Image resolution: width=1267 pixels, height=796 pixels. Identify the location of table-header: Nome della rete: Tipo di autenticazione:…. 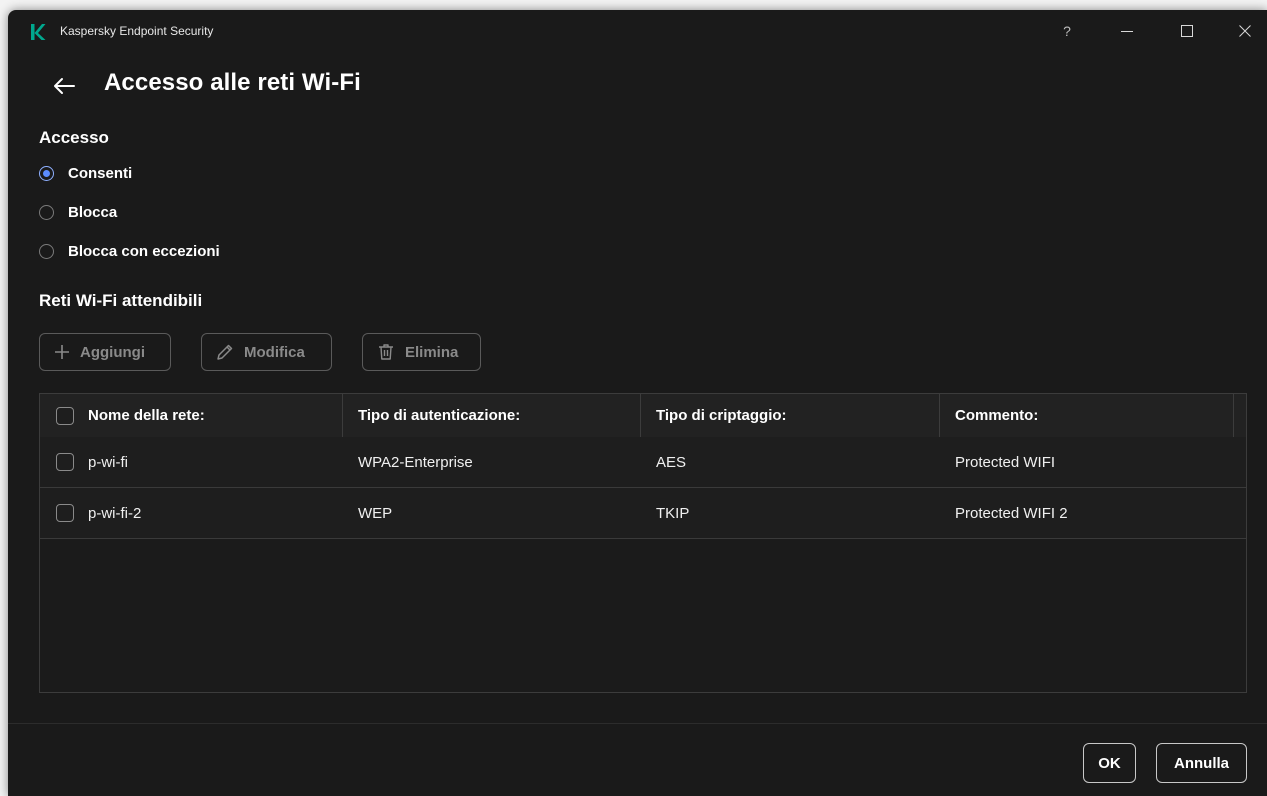
(643, 416).